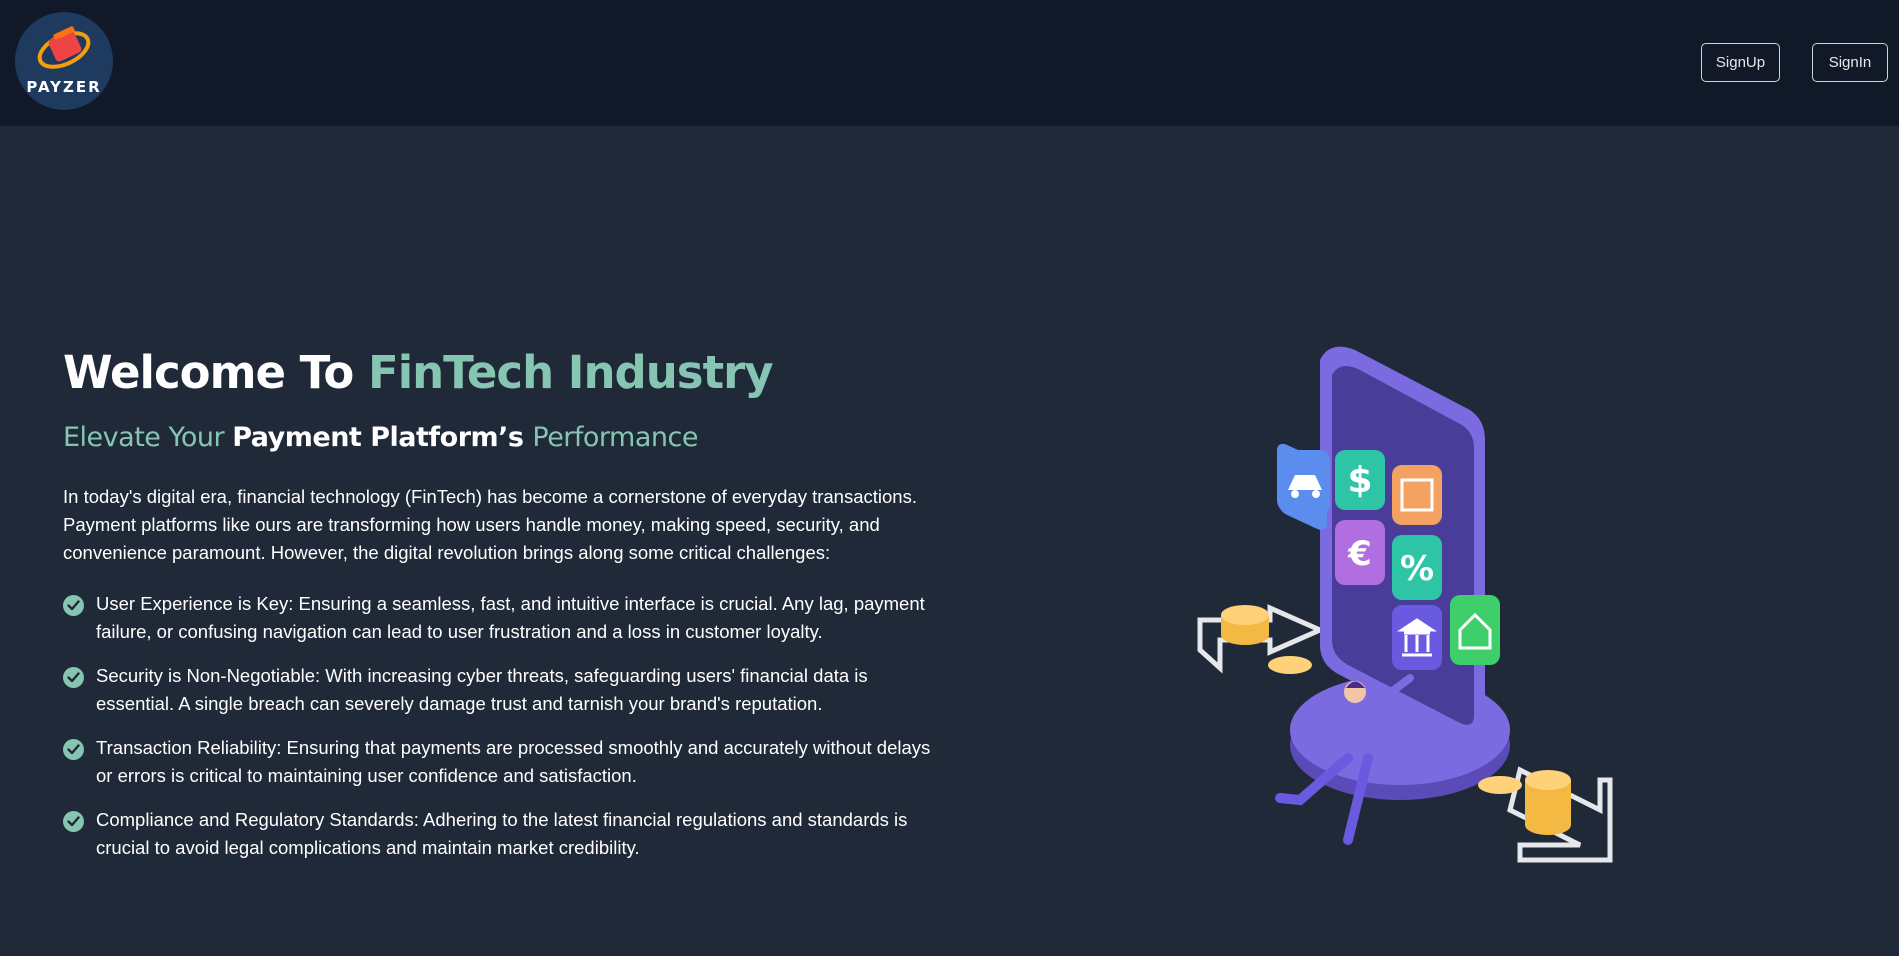 This screenshot has width=1899, height=956. Describe the element at coordinates (64, 87) in the screenshot. I see `brand-name: PAYZER` at that location.